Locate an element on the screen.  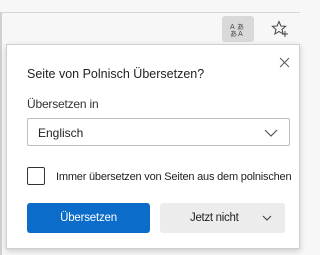
close-button is located at coordinates (284, 62).